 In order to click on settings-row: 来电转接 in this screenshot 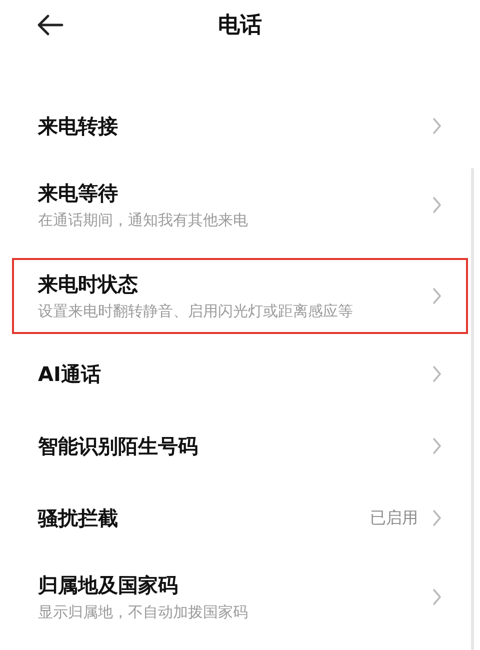, I will do `click(240, 126)`.